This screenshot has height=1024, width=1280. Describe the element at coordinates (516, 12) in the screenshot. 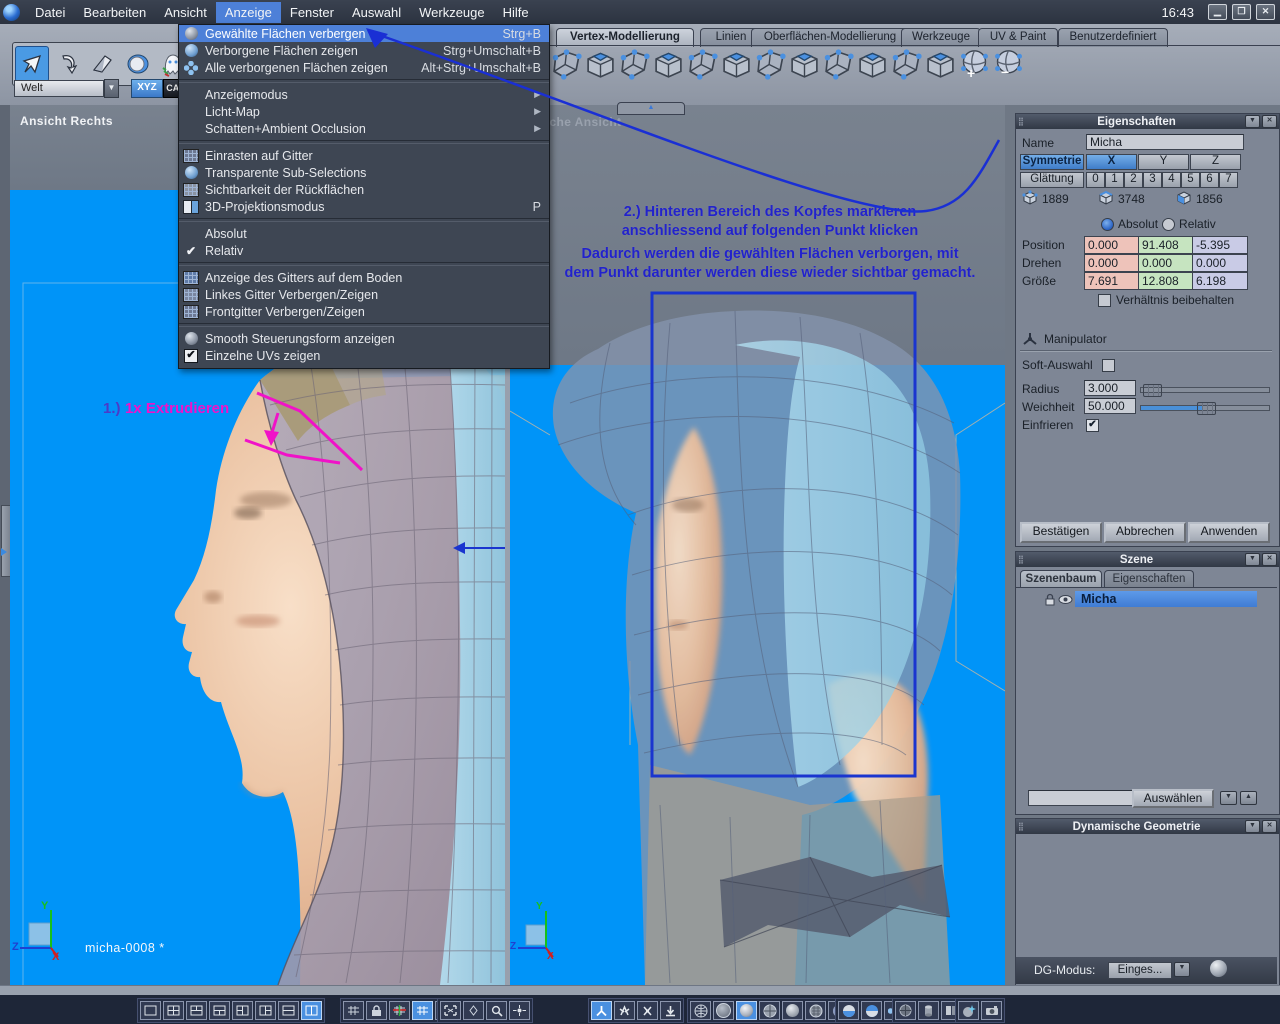

I see `menu-hilfe: Hilfe` at that location.